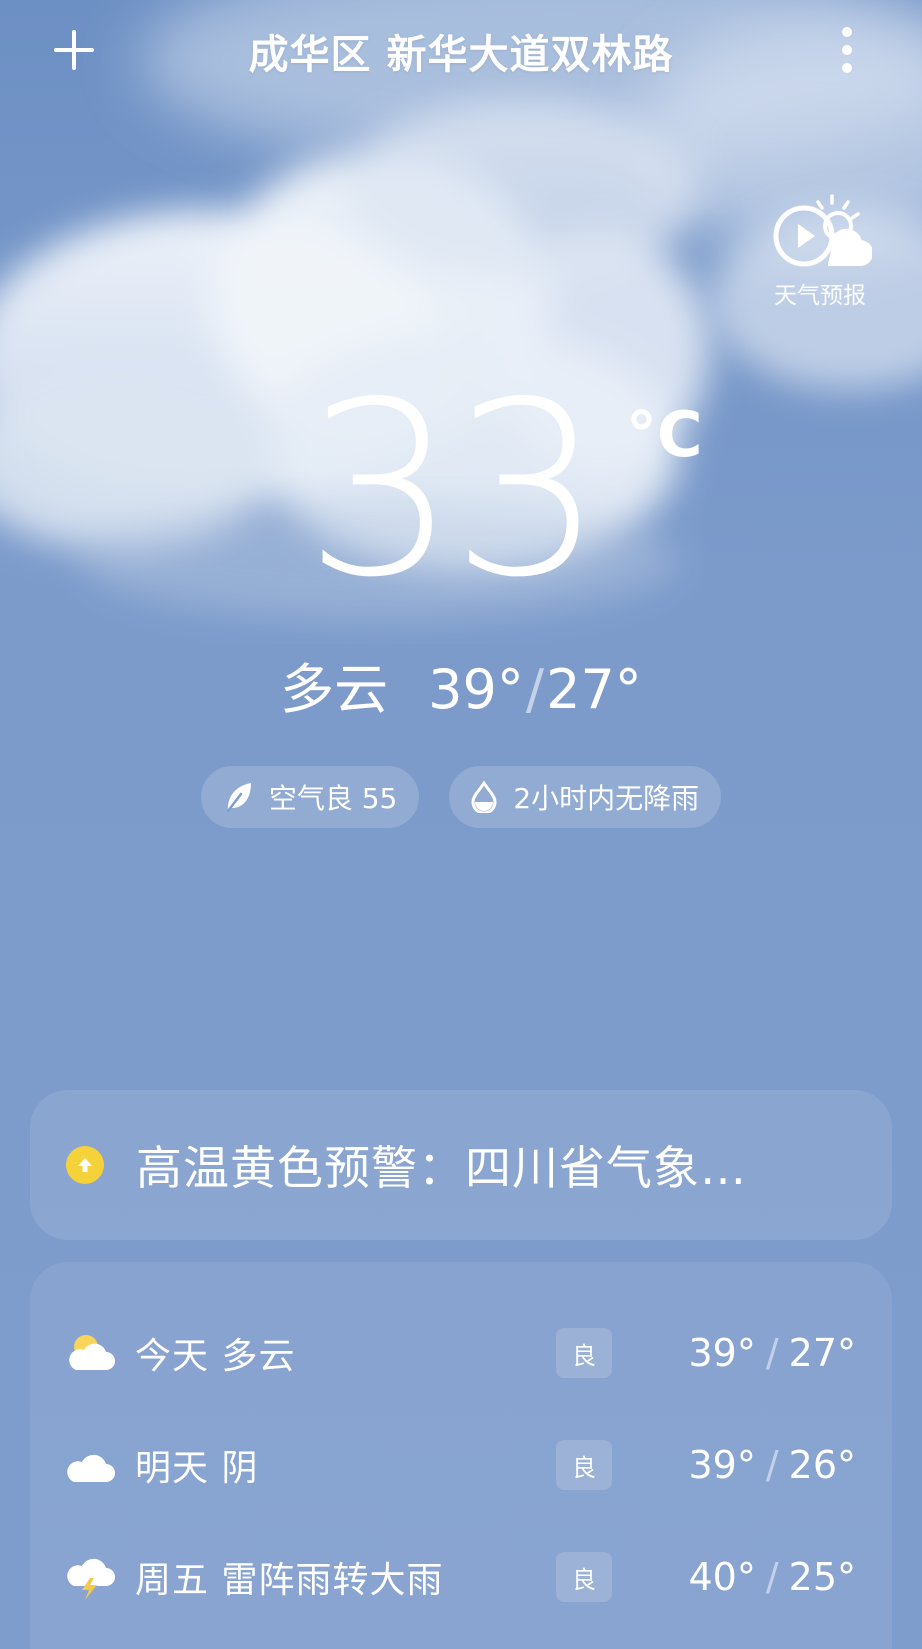 This screenshot has height=1649, width=922. I want to click on forecast-day-label: 明天 阴, so click(197, 1468).